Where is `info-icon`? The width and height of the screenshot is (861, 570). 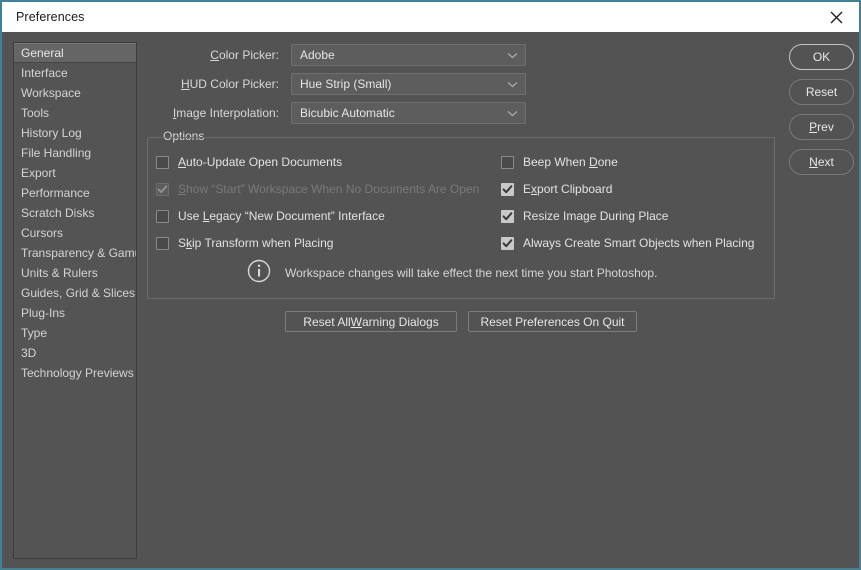 info-icon is located at coordinates (259, 273).